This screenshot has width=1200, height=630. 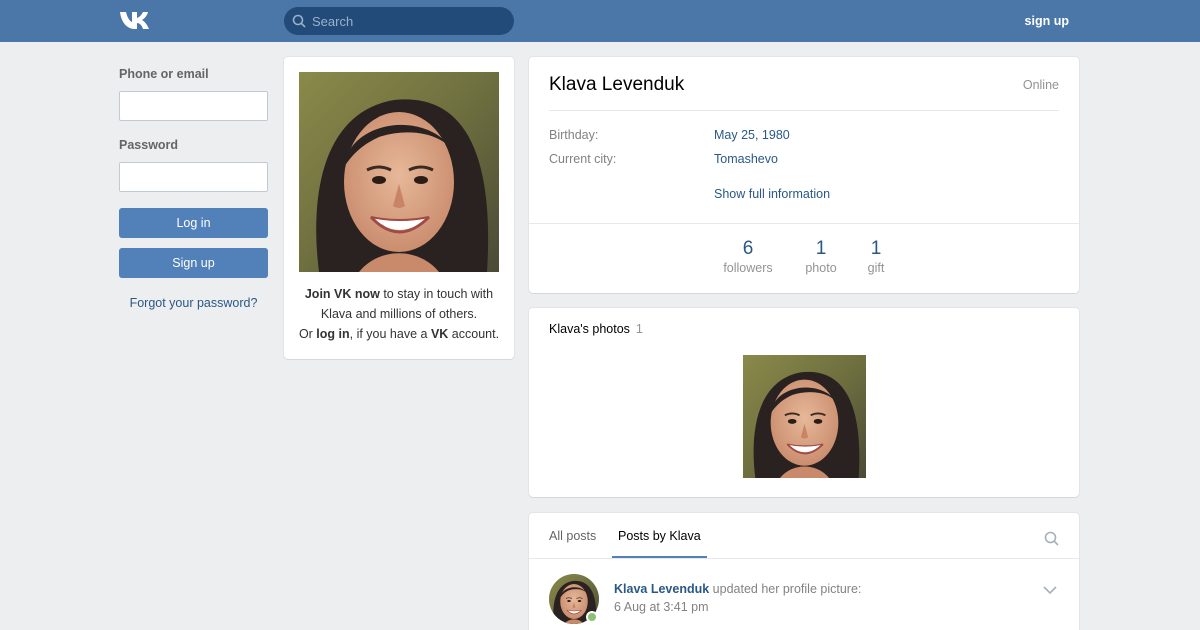 What do you see at coordinates (193, 263) in the screenshot?
I see `signup-button: Sign up` at bounding box center [193, 263].